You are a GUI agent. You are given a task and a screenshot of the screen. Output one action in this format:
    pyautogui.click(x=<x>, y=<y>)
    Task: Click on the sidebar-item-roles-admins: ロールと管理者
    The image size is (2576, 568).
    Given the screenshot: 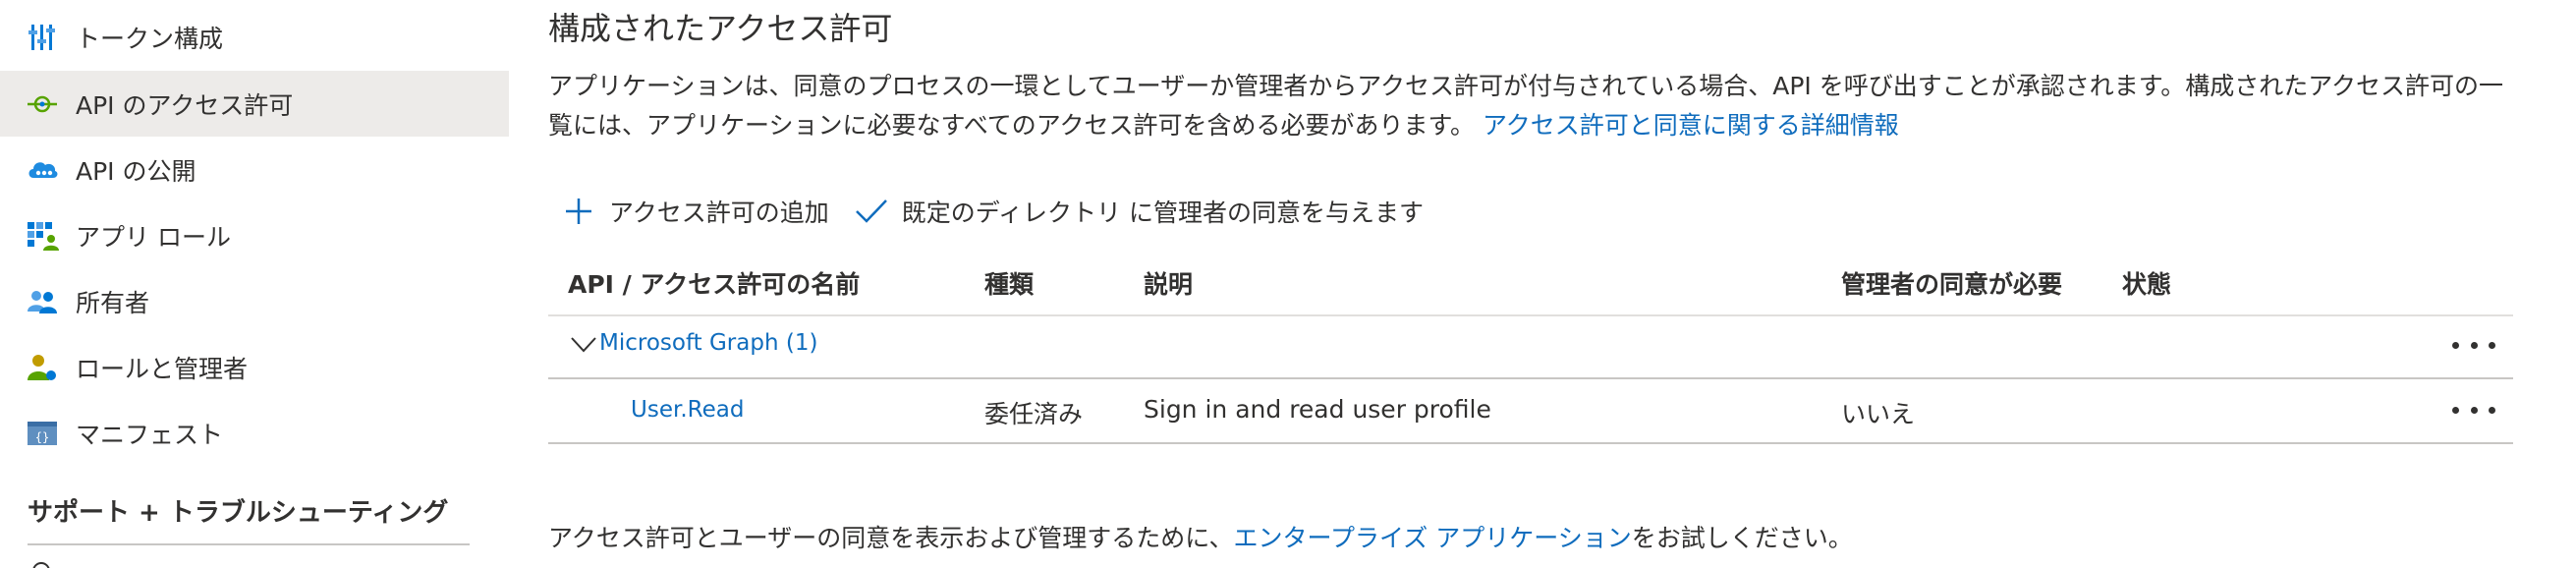 What is the action you would take?
    pyautogui.click(x=254, y=367)
    